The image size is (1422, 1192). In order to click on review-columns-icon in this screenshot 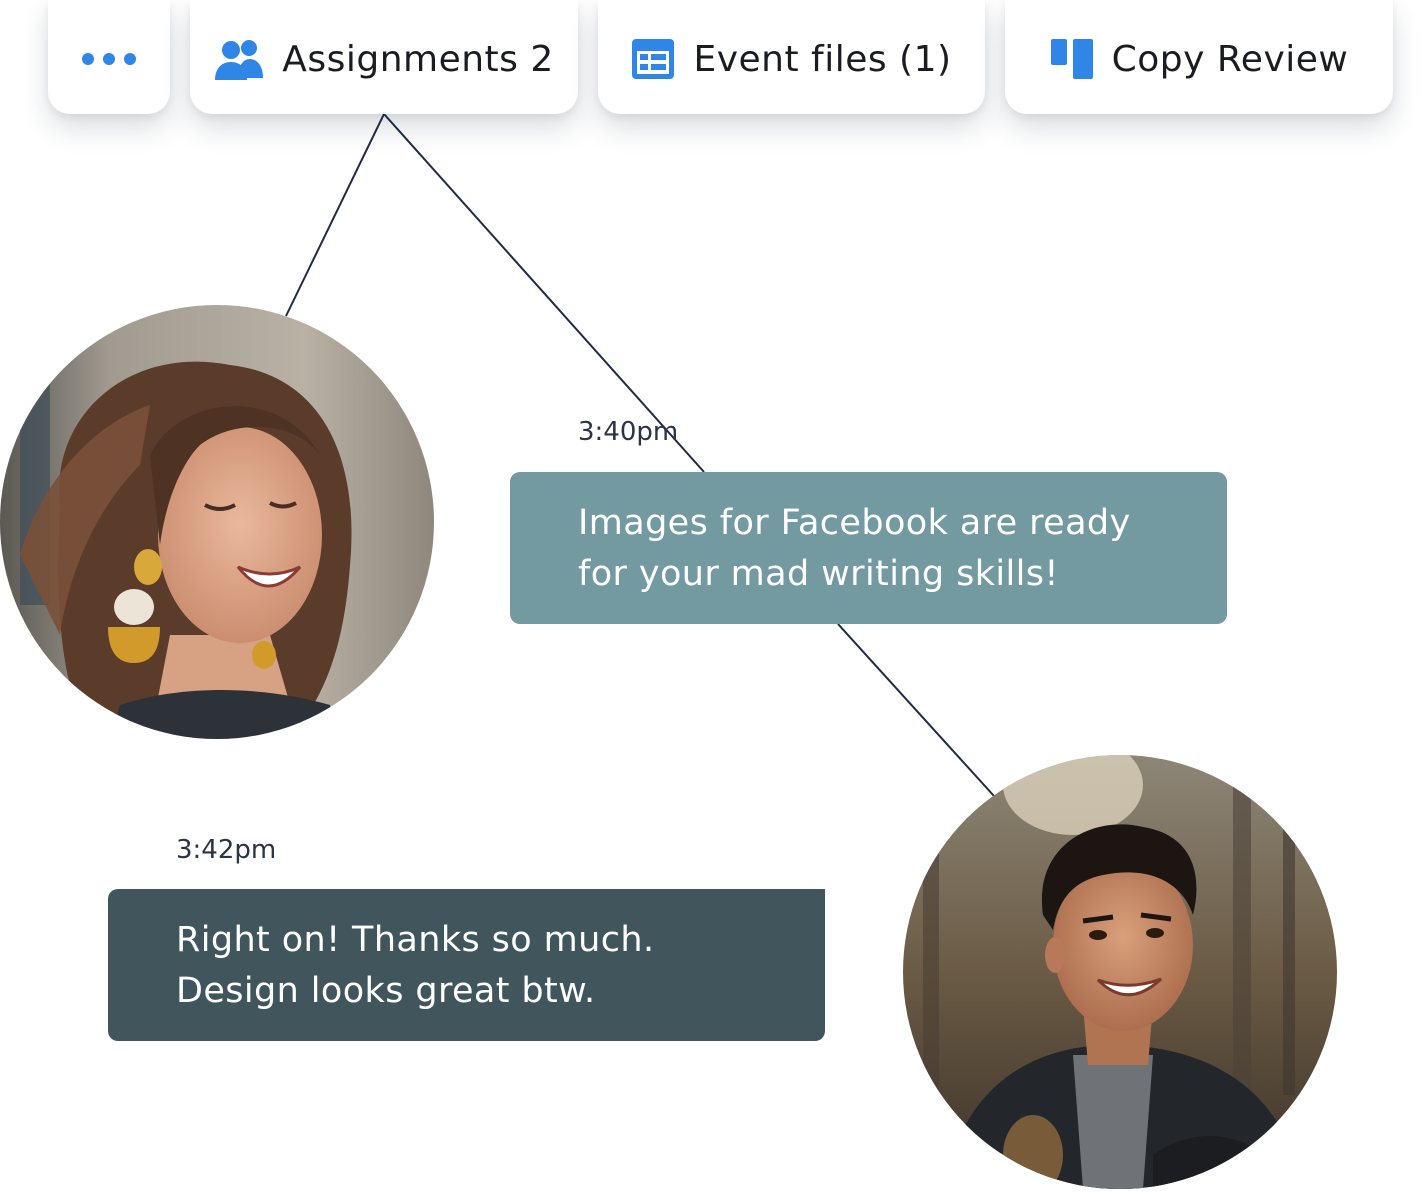, I will do `click(1072, 59)`.